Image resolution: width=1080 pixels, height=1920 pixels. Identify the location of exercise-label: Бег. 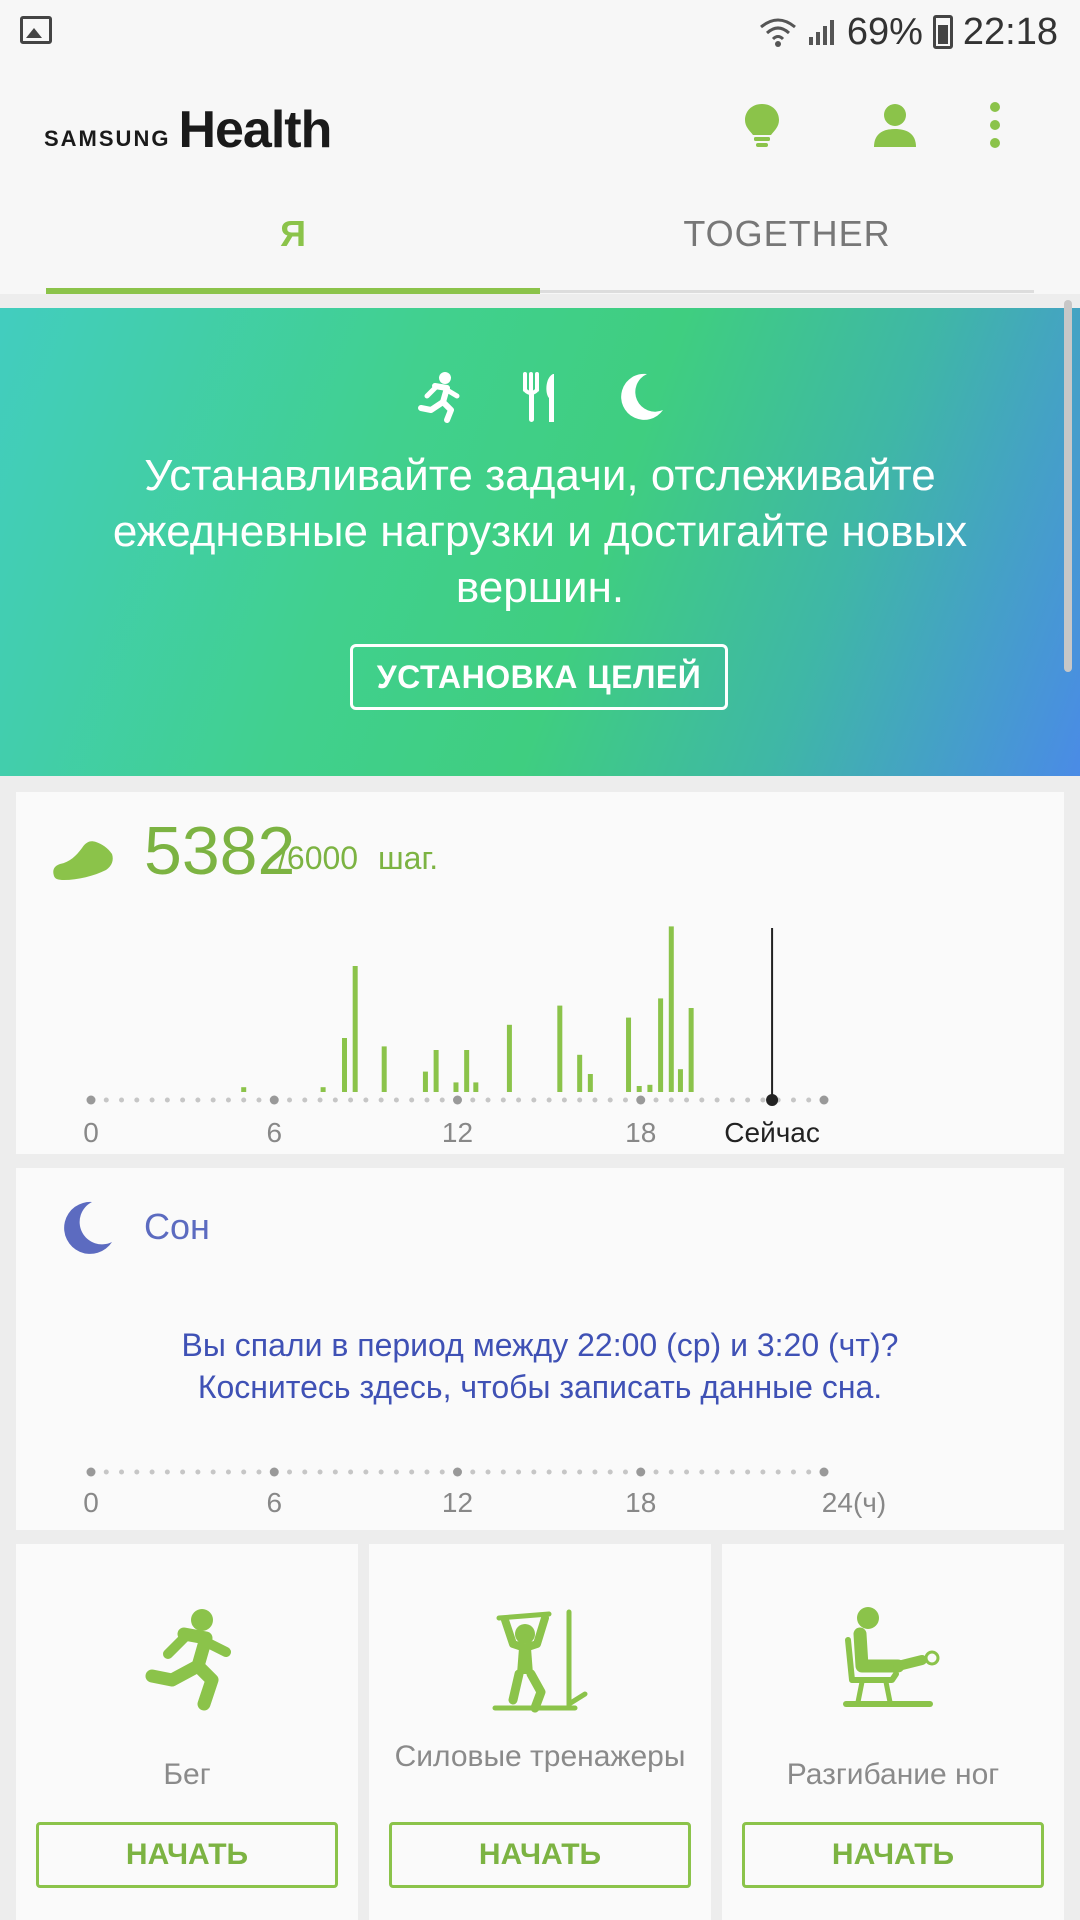
(187, 1774).